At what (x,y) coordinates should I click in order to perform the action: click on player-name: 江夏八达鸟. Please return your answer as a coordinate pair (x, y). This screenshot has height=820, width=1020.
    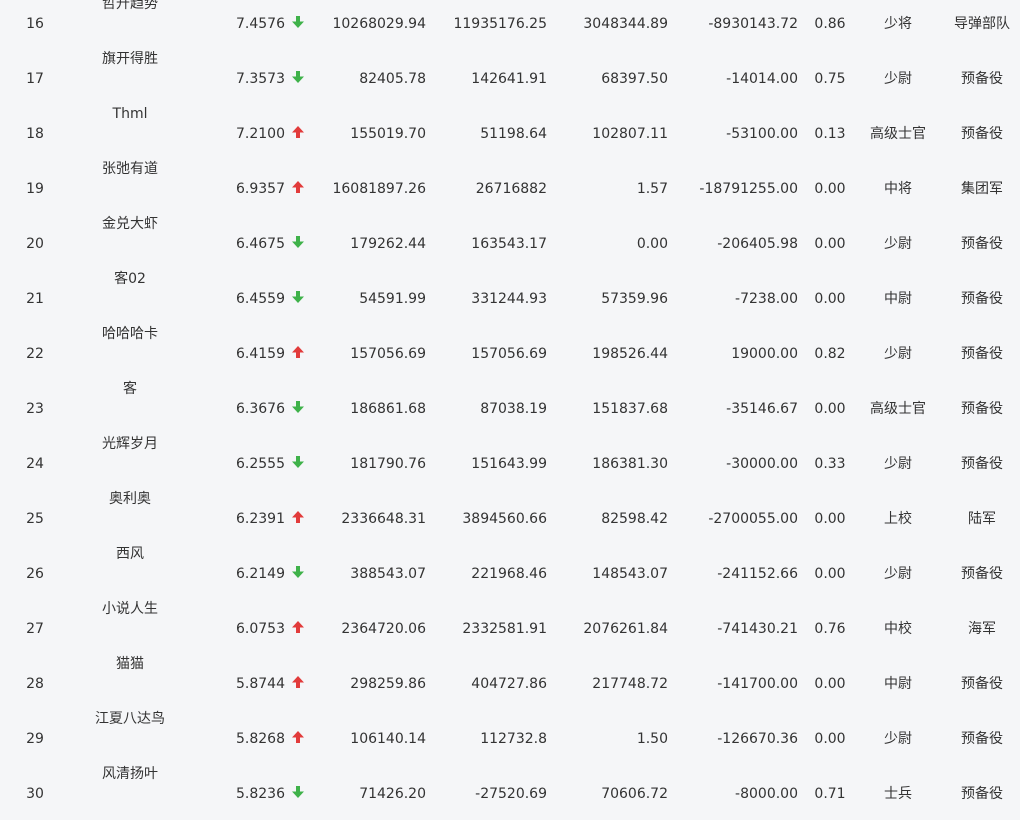
    Looking at the image, I should click on (130, 739).